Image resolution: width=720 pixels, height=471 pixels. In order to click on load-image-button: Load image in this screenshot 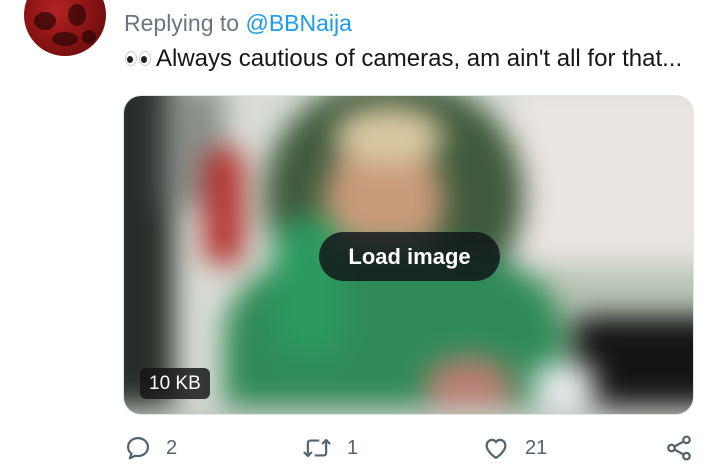, I will do `click(409, 256)`.